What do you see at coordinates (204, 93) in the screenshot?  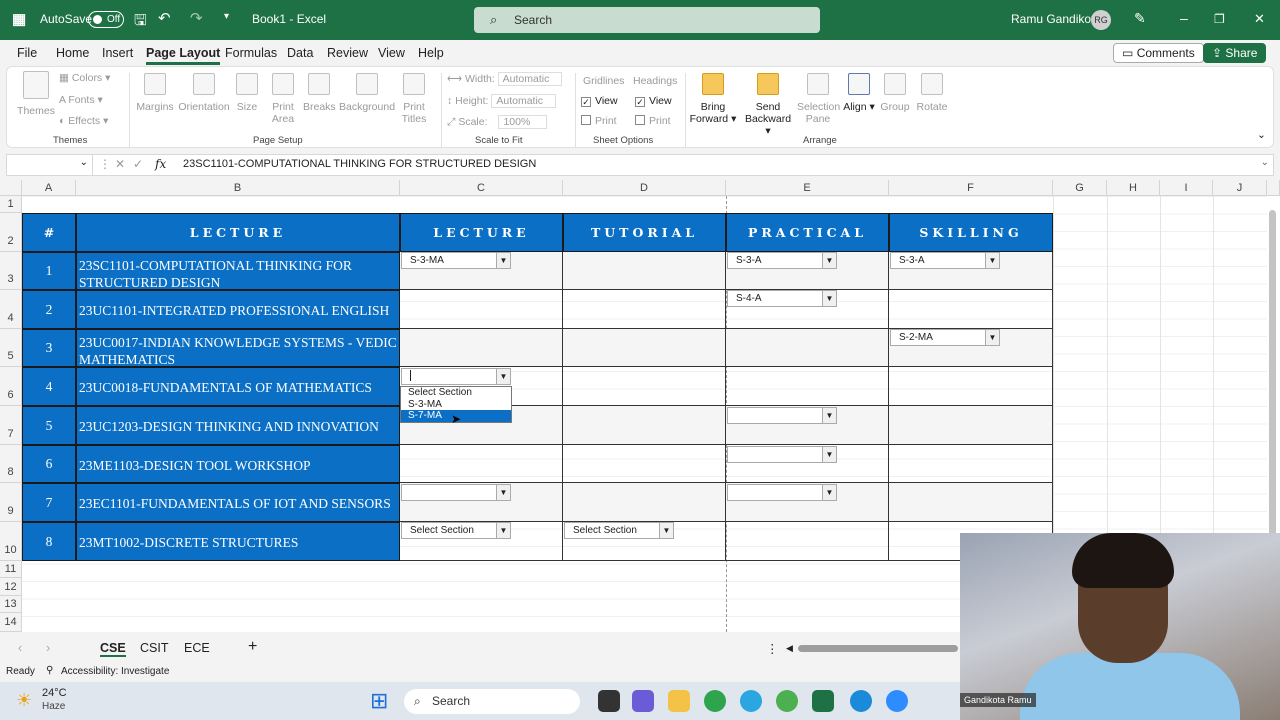 I see `orientation-button: Orientation` at bounding box center [204, 93].